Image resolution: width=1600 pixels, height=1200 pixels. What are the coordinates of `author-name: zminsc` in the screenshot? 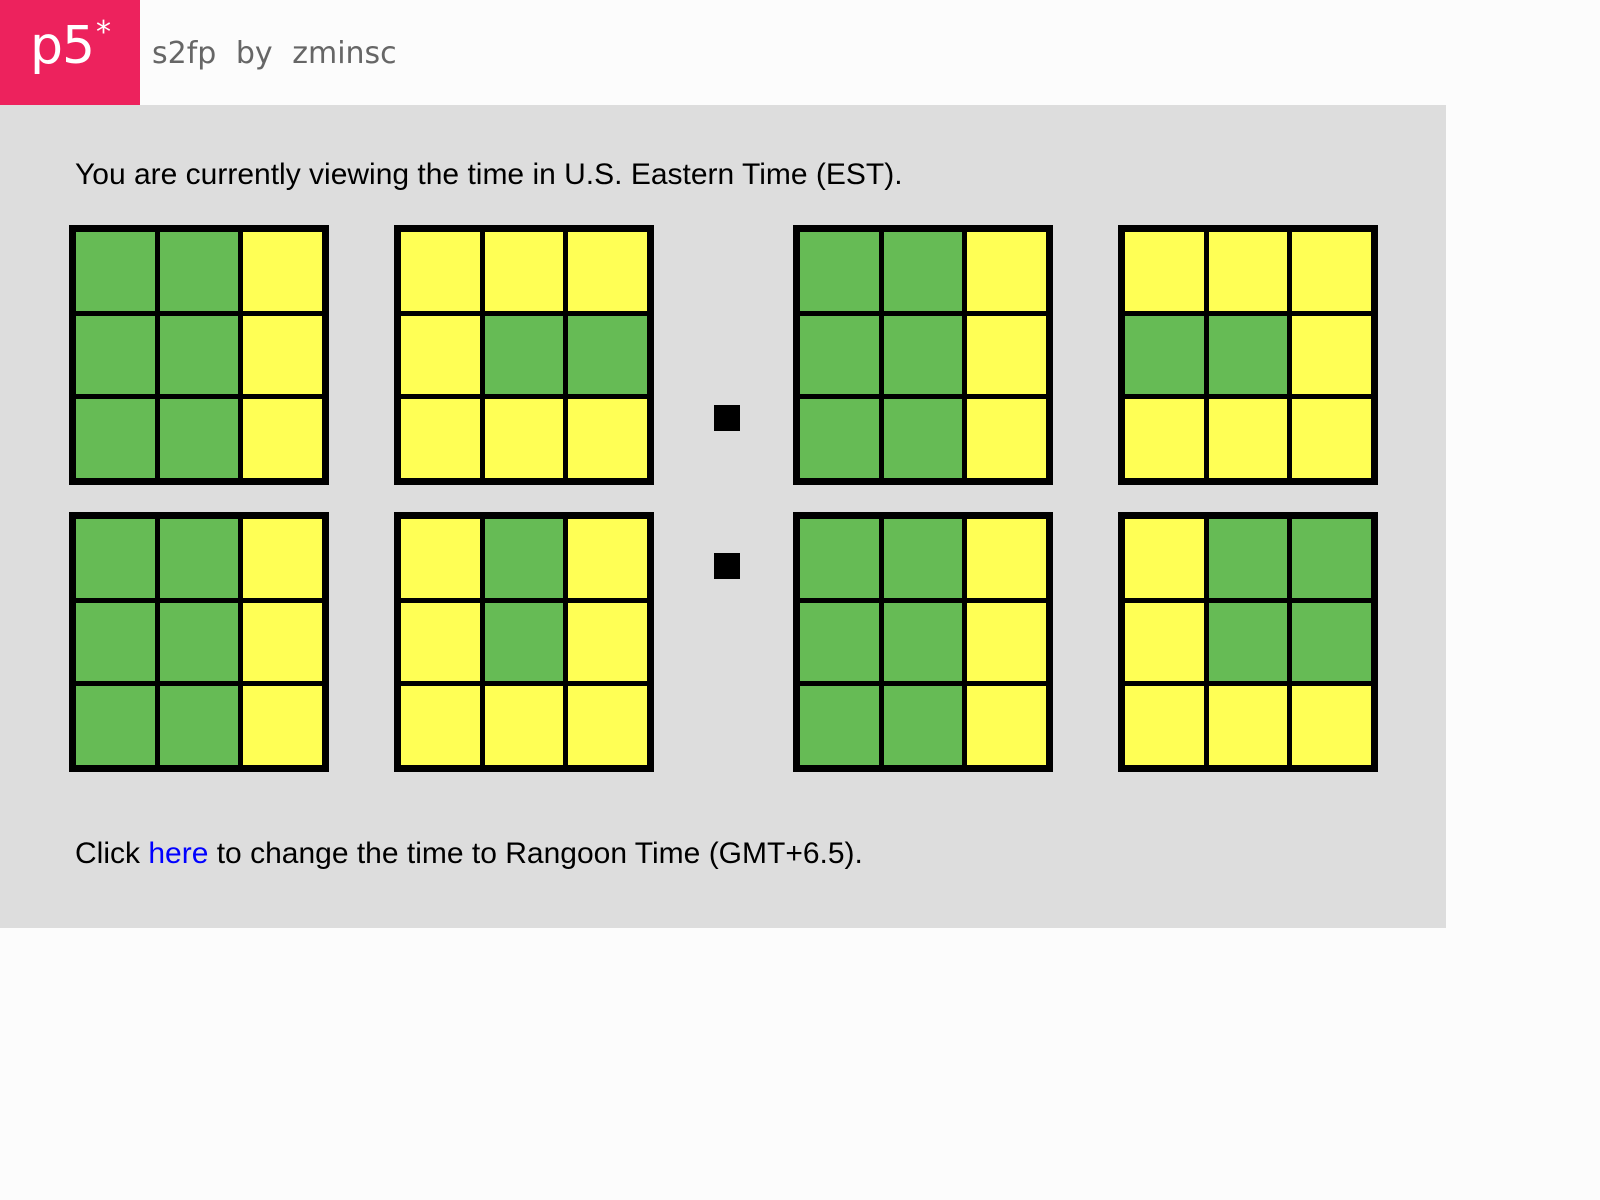 It's located at (344, 53).